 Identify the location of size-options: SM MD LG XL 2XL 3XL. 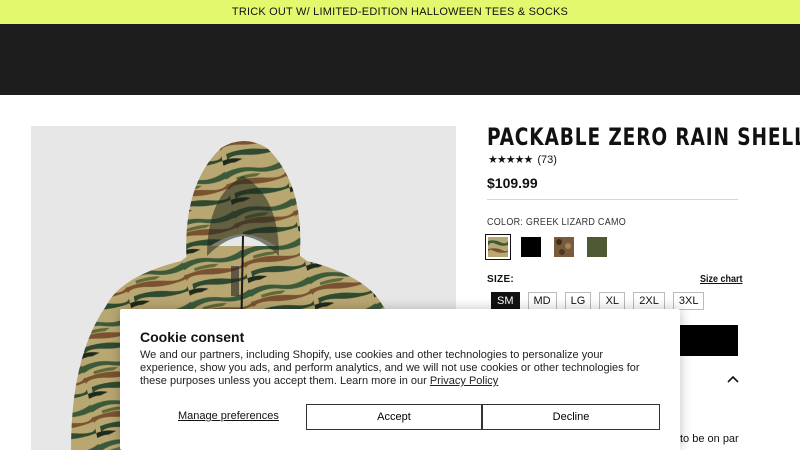
(598, 301).